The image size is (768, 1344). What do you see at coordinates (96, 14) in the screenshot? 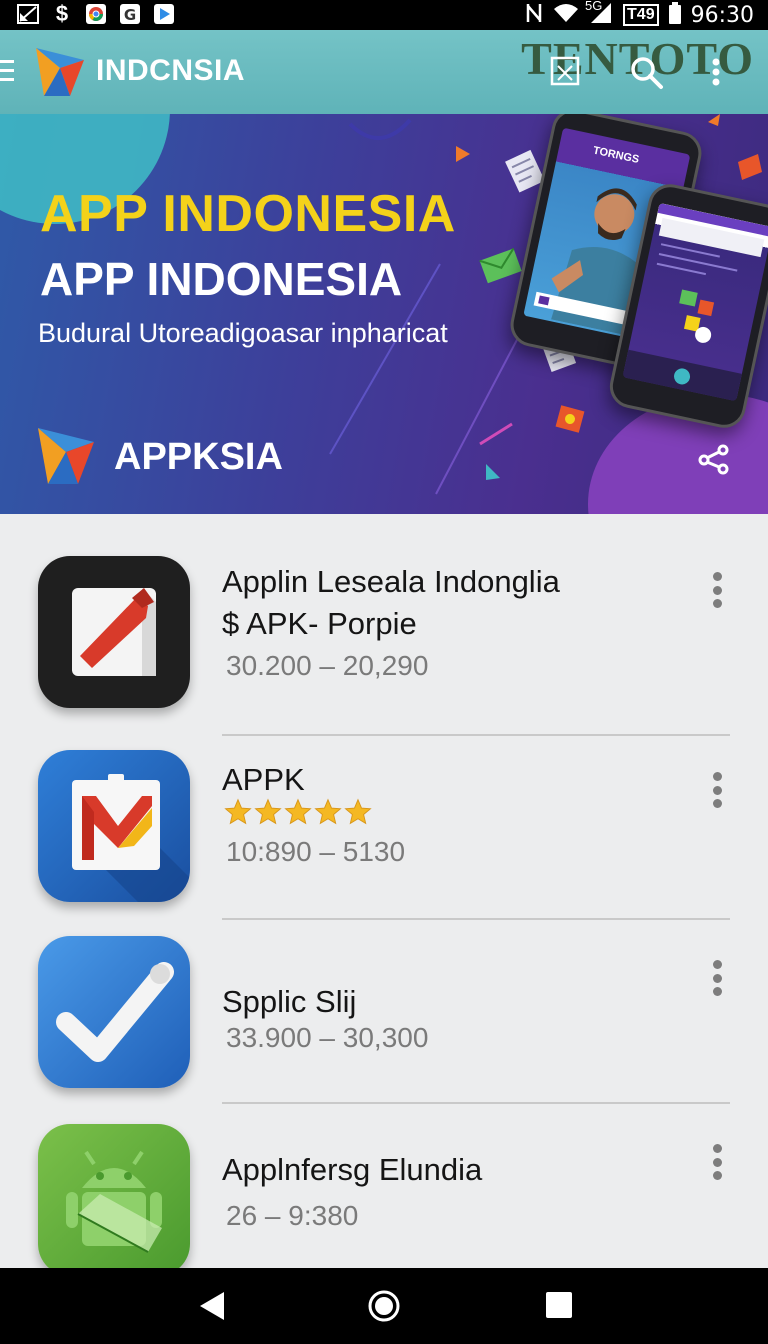
I see `chrome-icon` at bounding box center [96, 14].